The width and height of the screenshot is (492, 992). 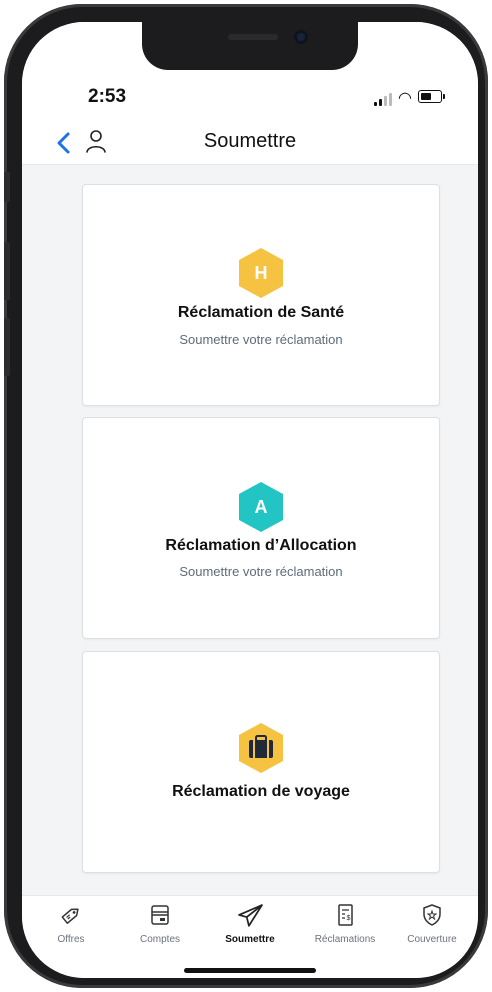 I want to click on tab-label: Comptes, so click(x=159, y=939).